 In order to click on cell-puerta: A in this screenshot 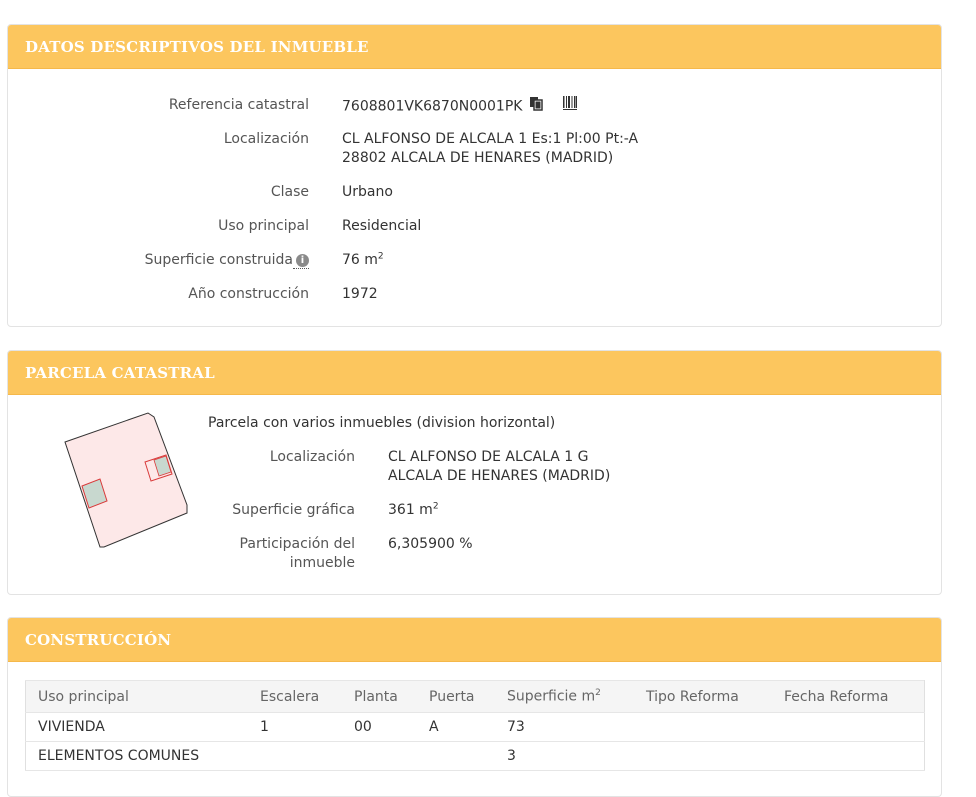, I will do `click(456, 727)`.